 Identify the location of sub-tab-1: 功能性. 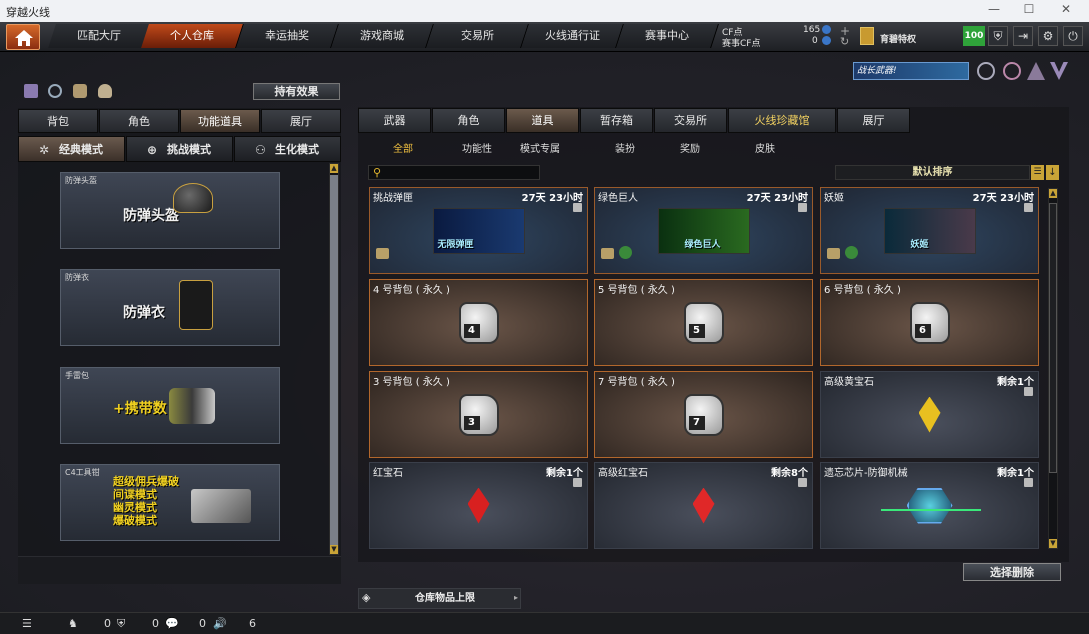
(477, 147).